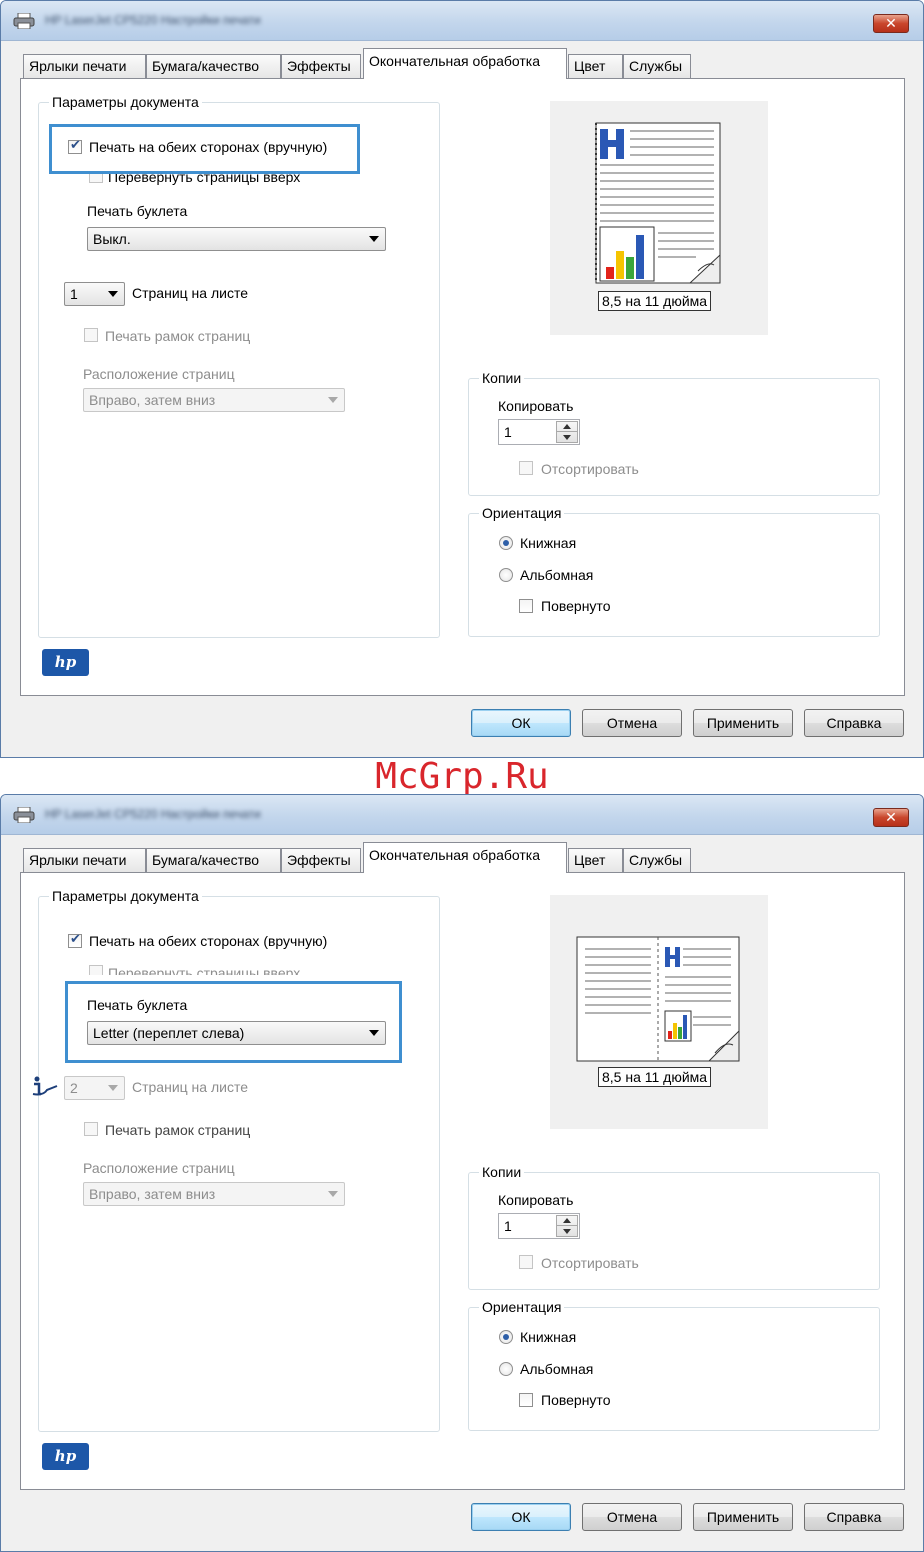 The image size is (924, 1552). What do you see at coordinates (94, 294) in the screenshot?
I see `pages-per-sheet-select: 1` at bounding box center [94, 294].